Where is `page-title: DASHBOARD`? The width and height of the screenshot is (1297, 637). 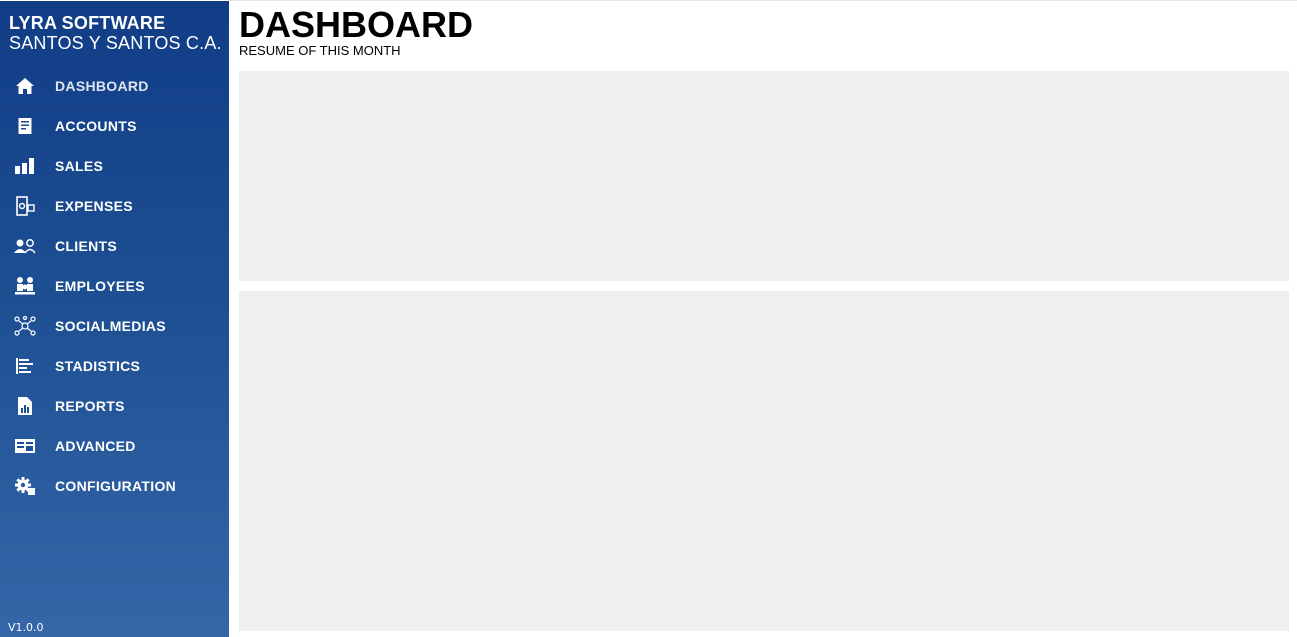 page-title: DASHBOARD is located at coordinates (356, 24).